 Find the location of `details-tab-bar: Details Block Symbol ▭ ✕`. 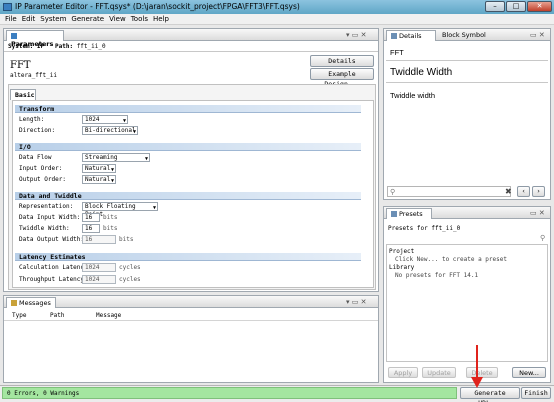

details-tab-bar: Details Block Symbol ▭ ✕ is located at coordinates (467, 35).